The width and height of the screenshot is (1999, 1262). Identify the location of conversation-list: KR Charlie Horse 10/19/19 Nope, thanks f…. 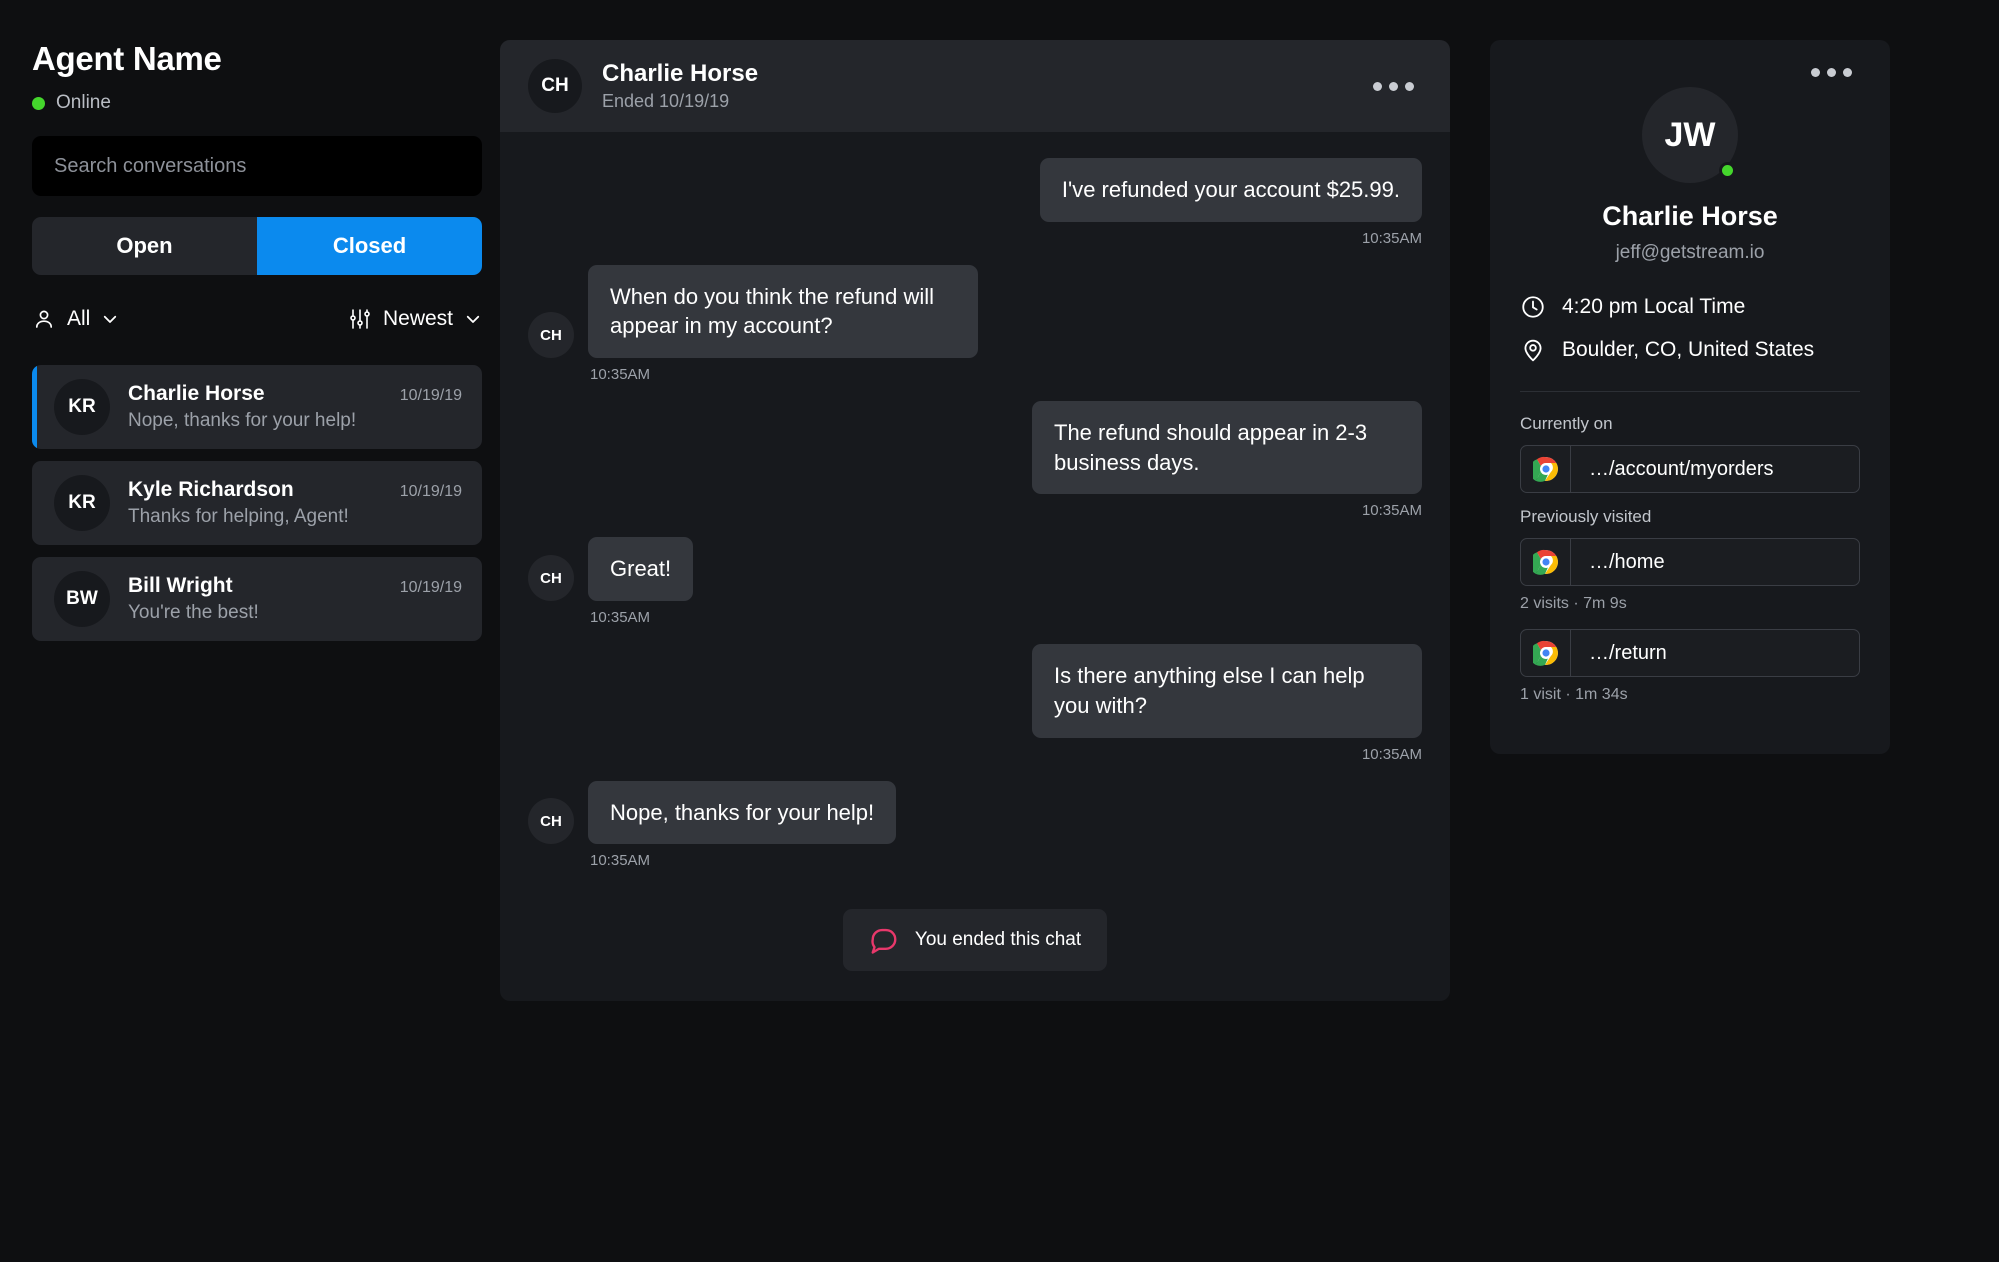
(257, 503).